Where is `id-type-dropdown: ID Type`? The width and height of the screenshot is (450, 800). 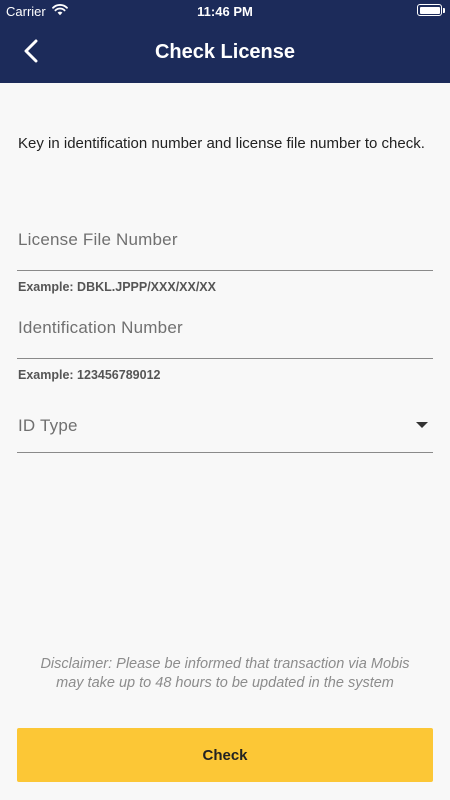 id-type-dropdown: ID Type is located at coordinates (225, 431).